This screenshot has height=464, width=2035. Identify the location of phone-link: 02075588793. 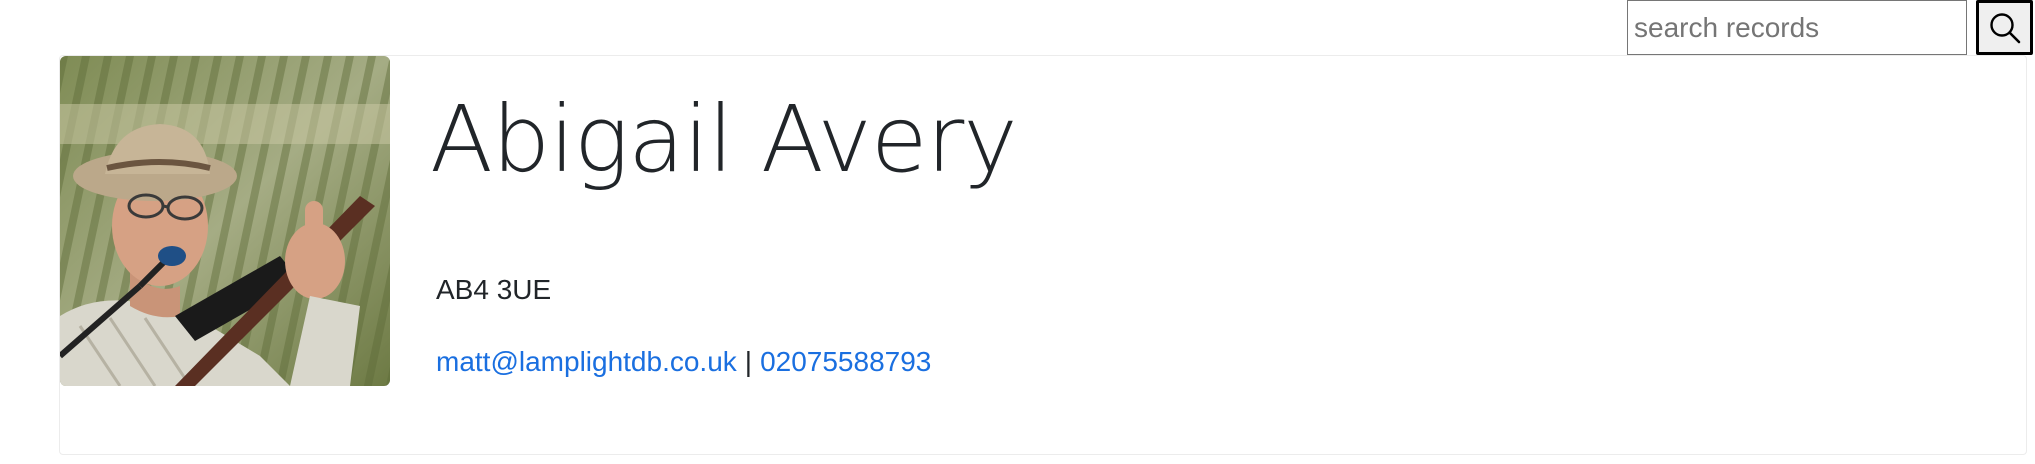
(845, 361).